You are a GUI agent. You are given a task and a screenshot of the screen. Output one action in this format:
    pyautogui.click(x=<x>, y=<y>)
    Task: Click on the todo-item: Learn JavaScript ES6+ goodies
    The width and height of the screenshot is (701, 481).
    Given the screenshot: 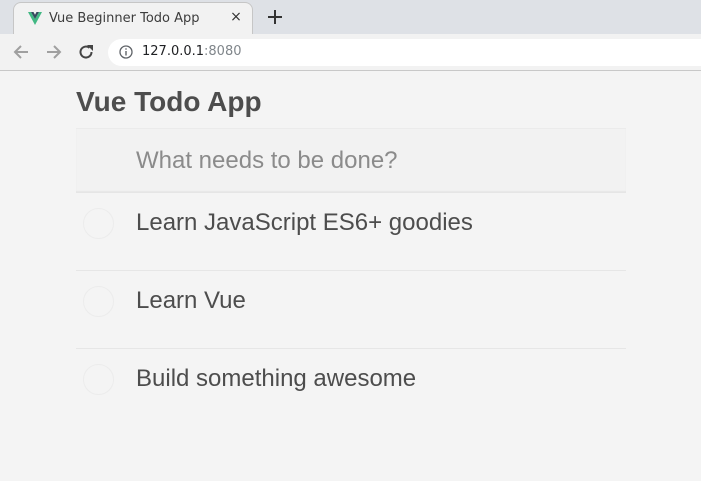 What is the action you would take?
    pyautogui.click(x=351, y=232)
    